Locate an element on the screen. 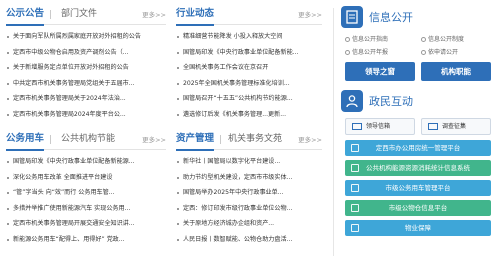 The height and width of the screenshot is (262, 500). interaction-title: 政民互动 is located at coordinates (391, 101).